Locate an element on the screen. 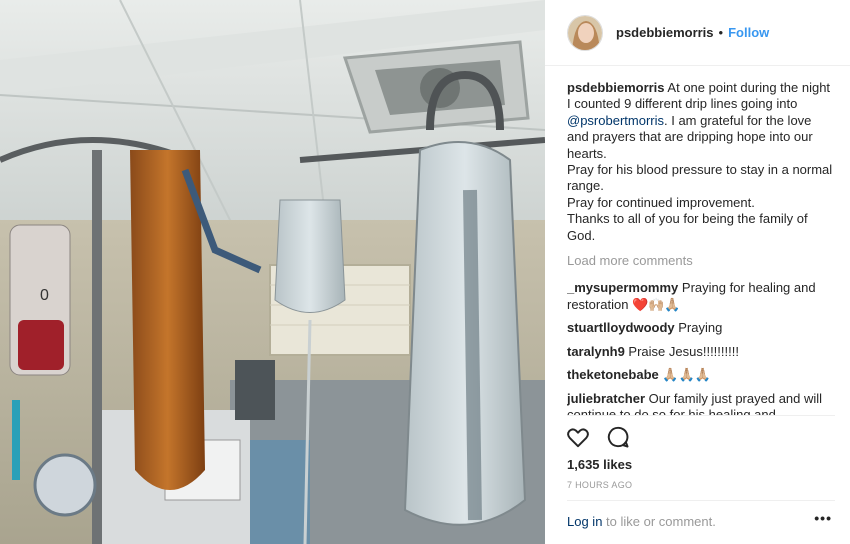  follow-button: Follow is located at coordinates (748, 32).